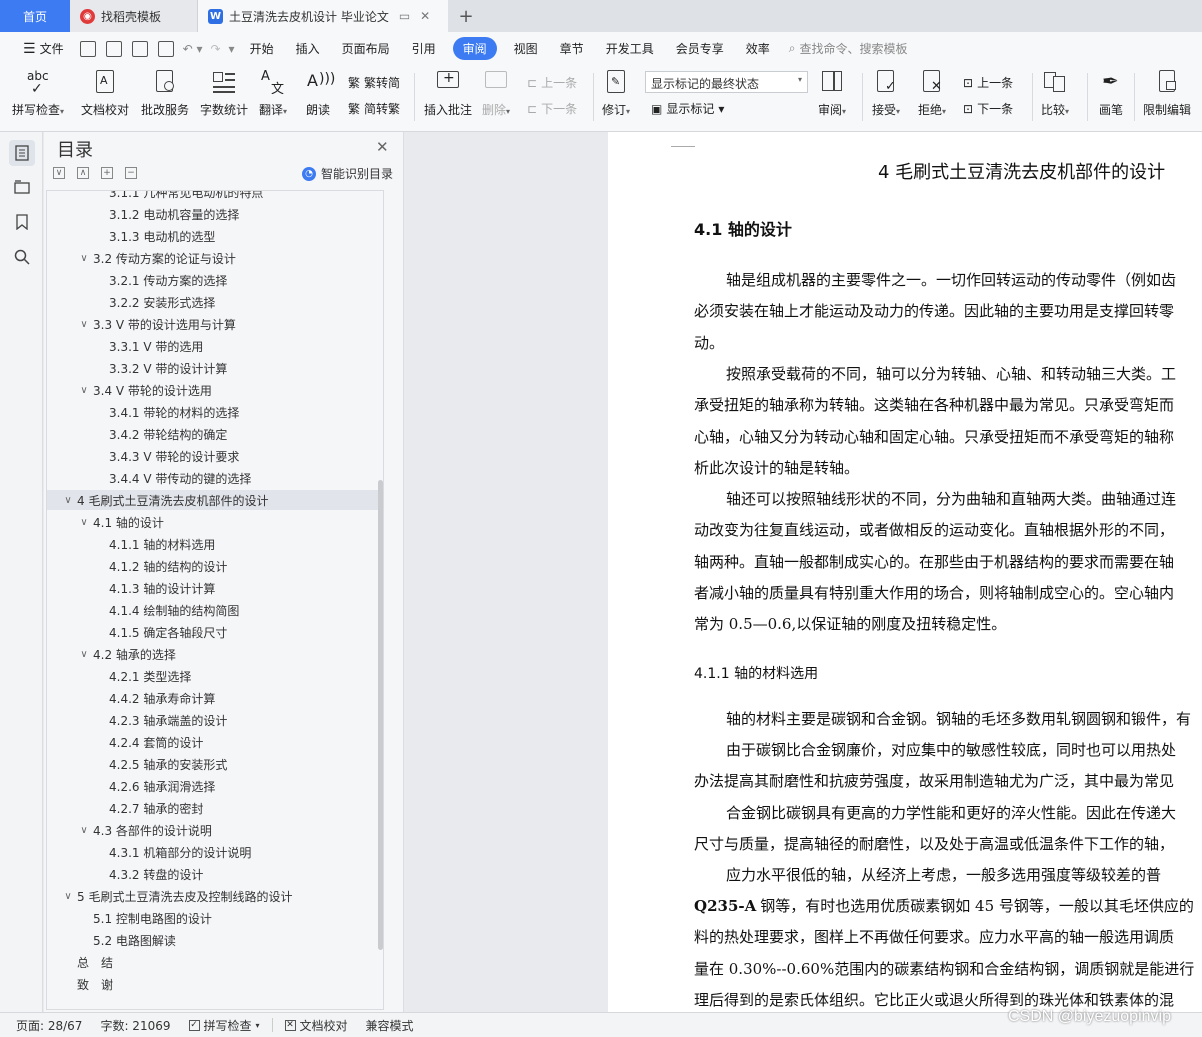  What do you see at coordinates (214, 632) in the screenshot?
I see `toc-item: 4.1.5 确定各轴段尺寸` at bounding box center [214, 632].